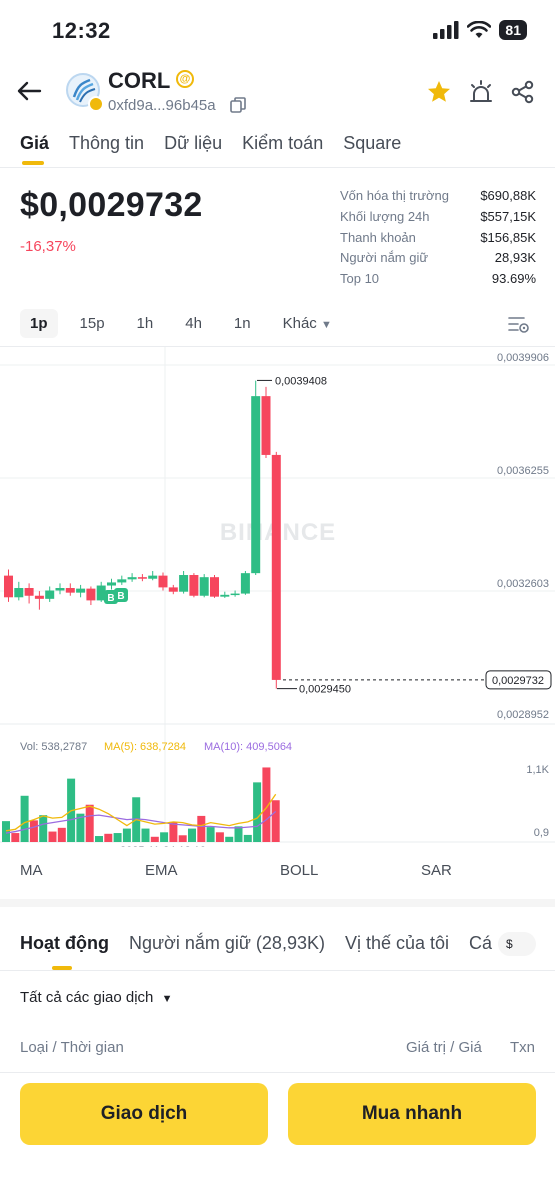 This screenshot has height=1200, width=555. Describe the element at coordinates (438, 258) in the screenshot. I see `stat-holders: Người nắm giữ 28,93K` at that location.